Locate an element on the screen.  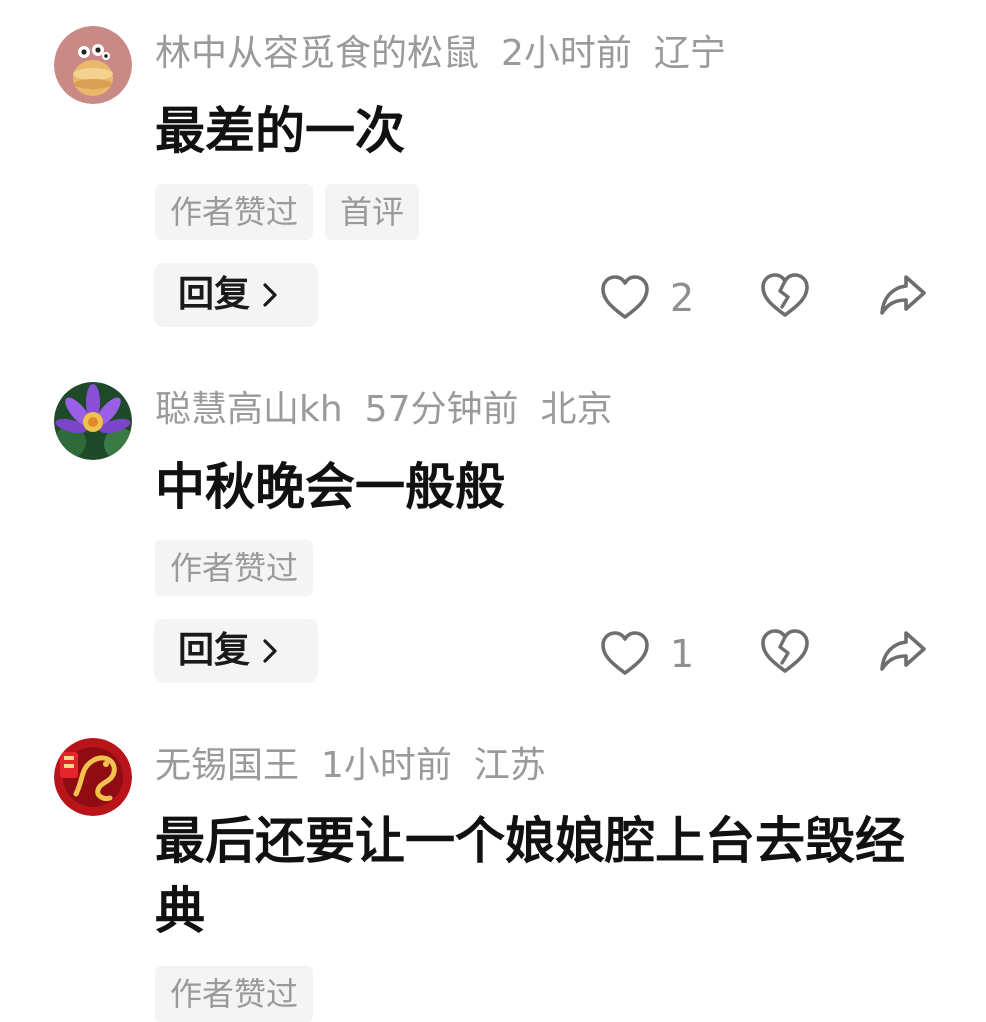
comment-text: 最差的一次 is located at coordinates (280, 131).